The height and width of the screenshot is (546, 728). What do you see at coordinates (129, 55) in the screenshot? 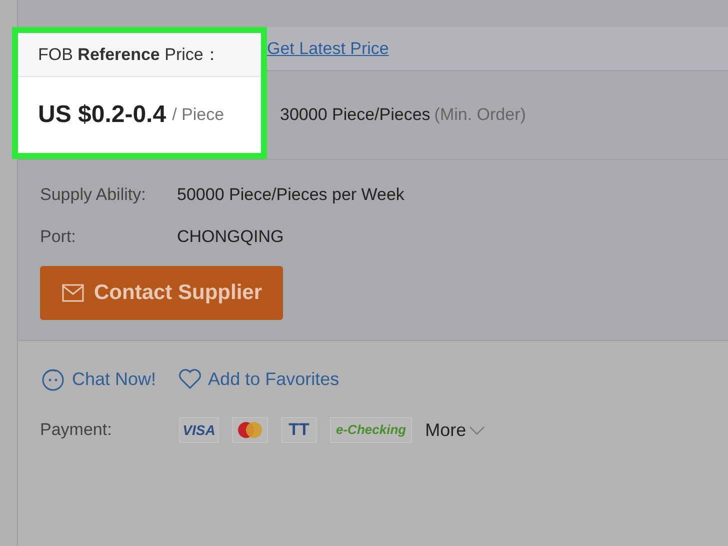
I see `price-header-label: FOB Reference Price：` at bounding box center [129, 55].